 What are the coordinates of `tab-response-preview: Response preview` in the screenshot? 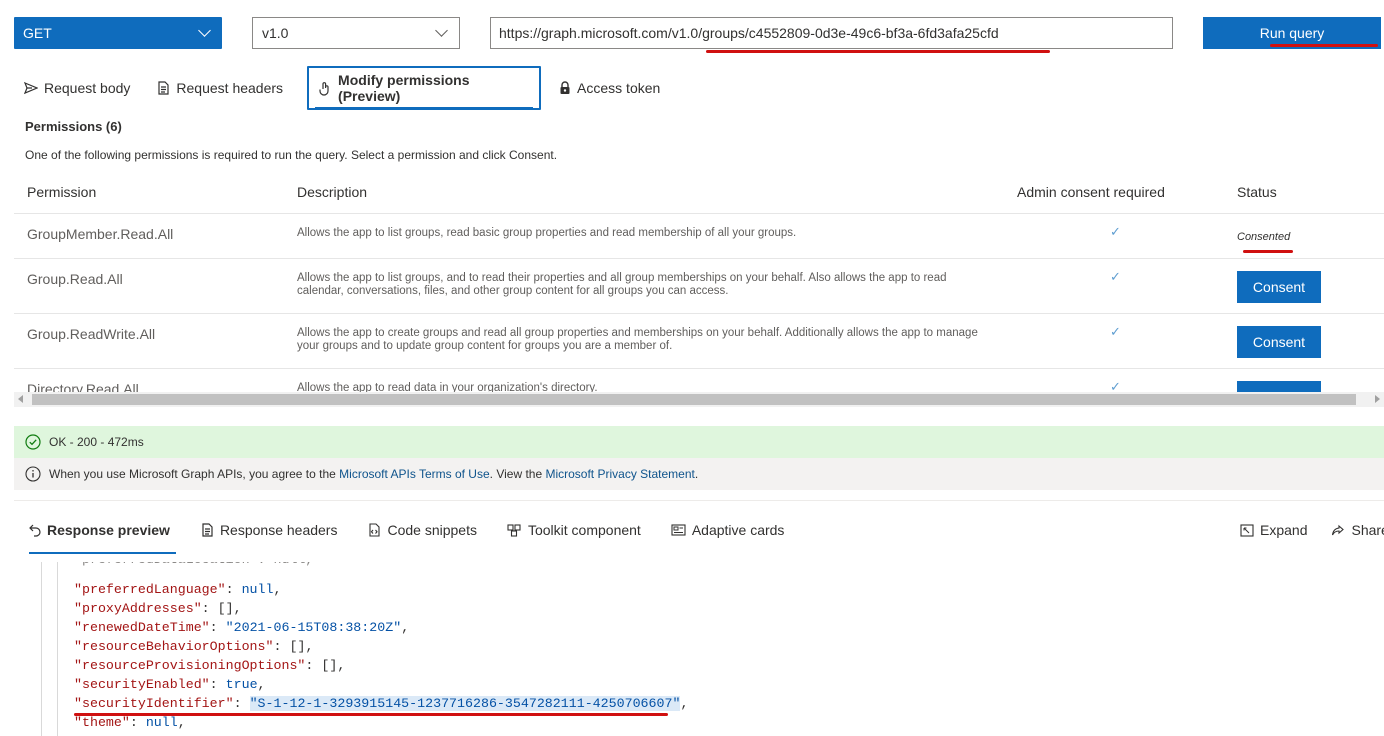 It's located at (99, 532).